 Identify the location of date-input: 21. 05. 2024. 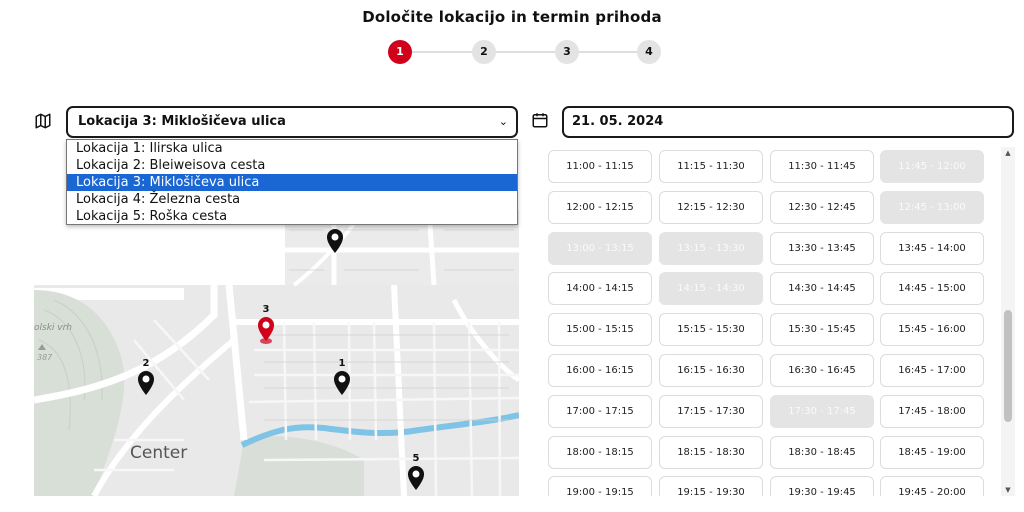
(788, 122).